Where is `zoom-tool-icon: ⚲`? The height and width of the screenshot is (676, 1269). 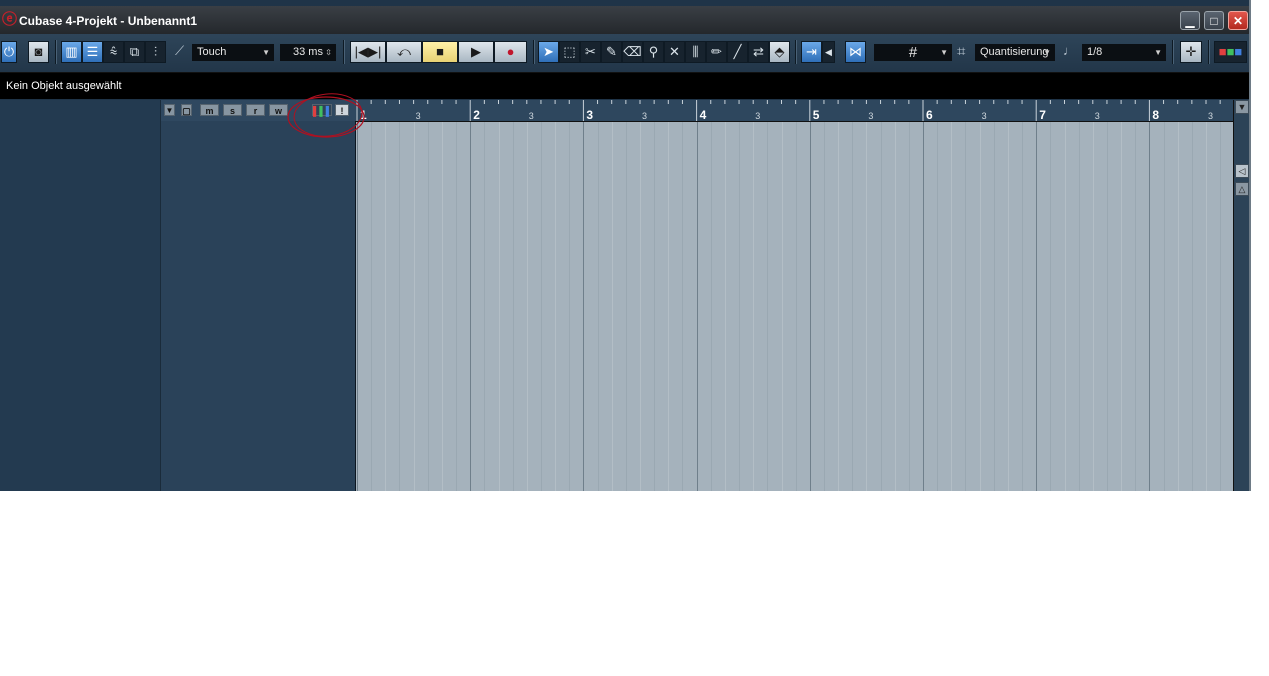 zoom-tool-icon: ⚲ is located at coordinates (653, 52).